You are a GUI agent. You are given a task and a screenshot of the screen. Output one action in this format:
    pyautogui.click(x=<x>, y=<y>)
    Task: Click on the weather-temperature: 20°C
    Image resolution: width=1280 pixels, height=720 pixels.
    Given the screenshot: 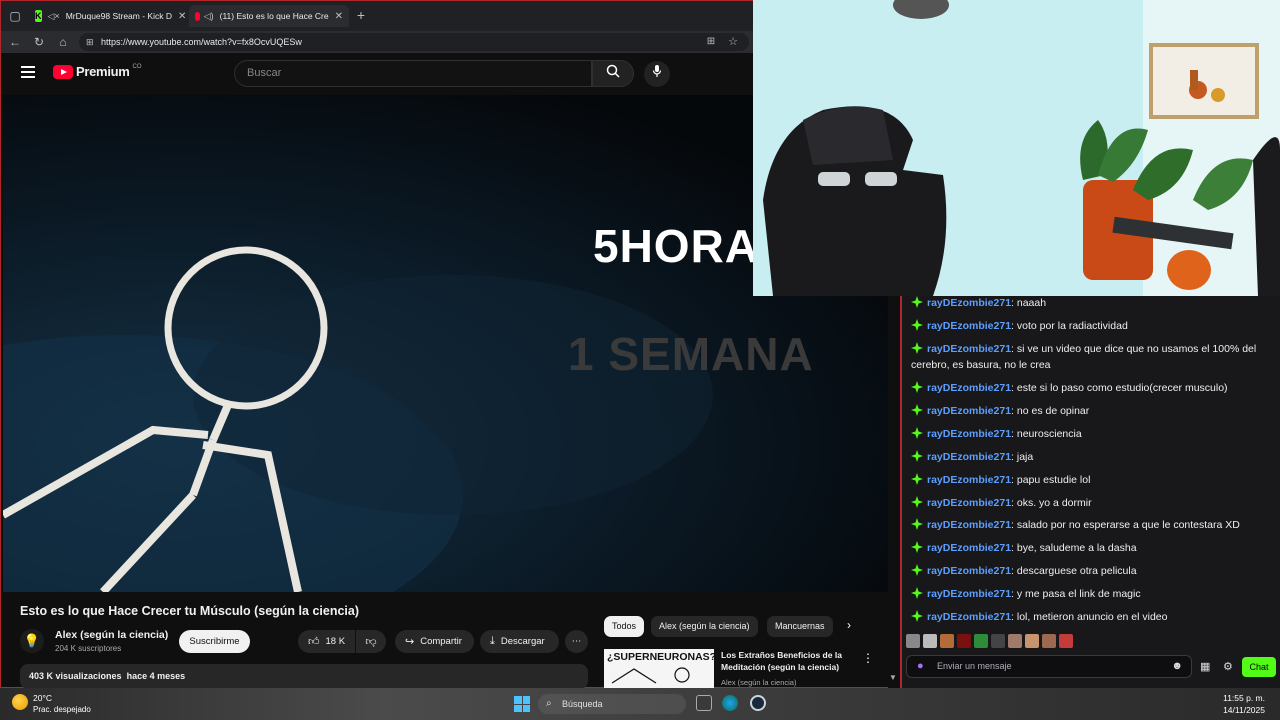 What is the action you would take?
    pyautogui.click(x=42, y=698)
    